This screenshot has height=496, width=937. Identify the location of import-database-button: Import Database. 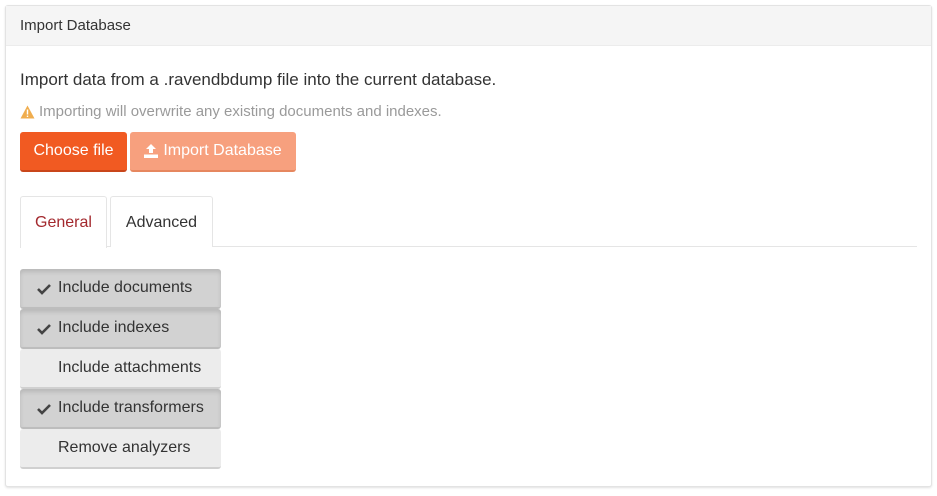
(213, 152).